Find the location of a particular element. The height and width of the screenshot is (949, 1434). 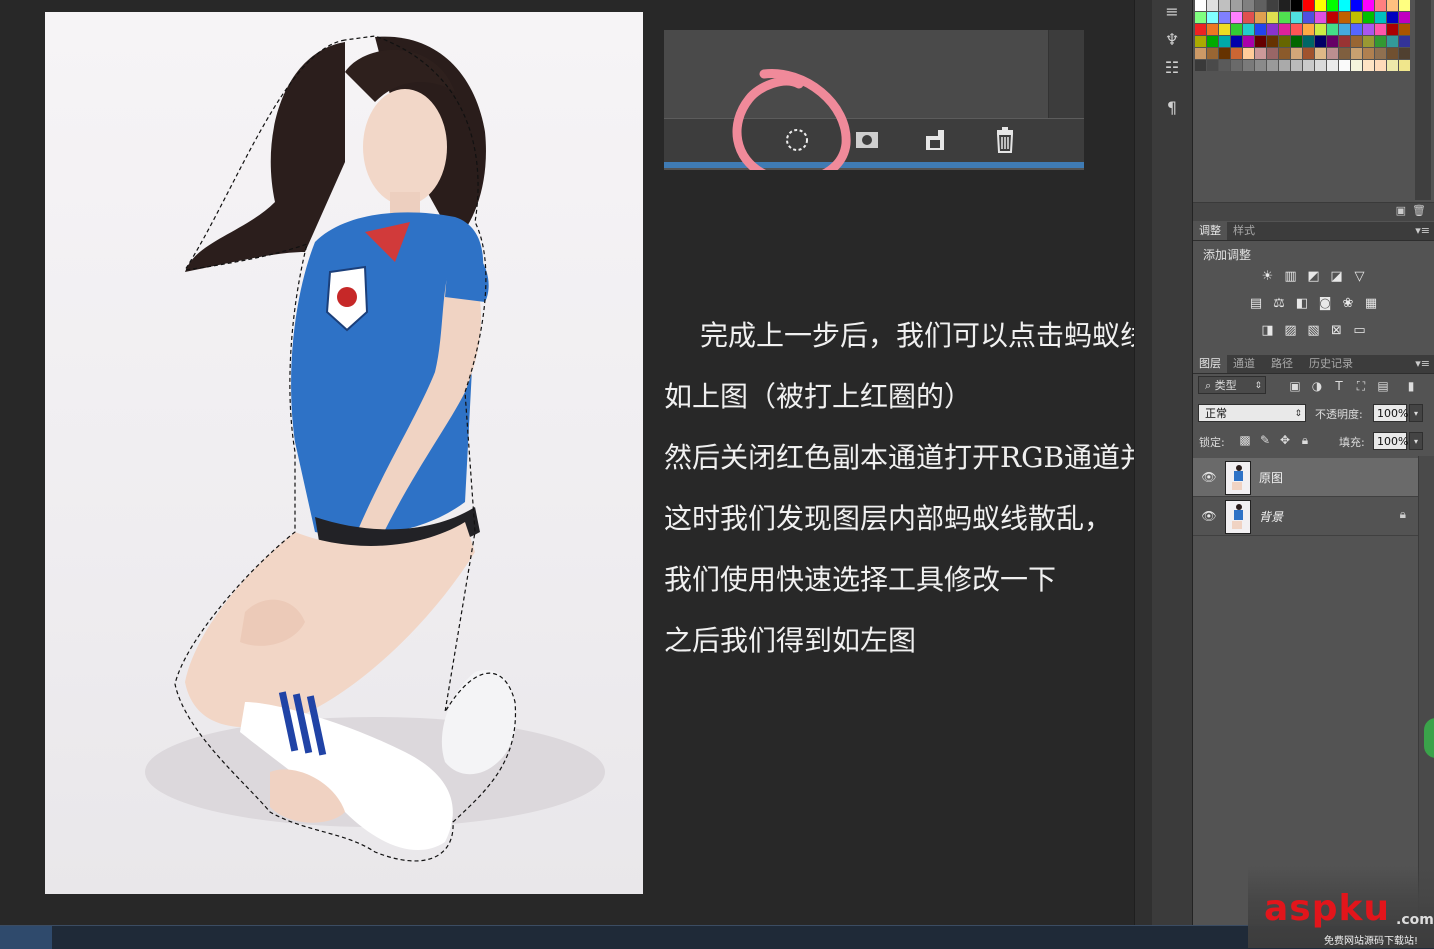

tab-paths: 路径 is located at coordinates (1282, 364).